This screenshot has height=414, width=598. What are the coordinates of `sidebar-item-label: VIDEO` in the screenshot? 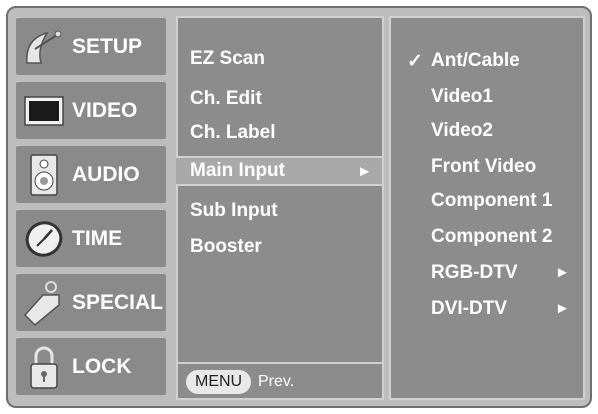 It's located at (105, 110).